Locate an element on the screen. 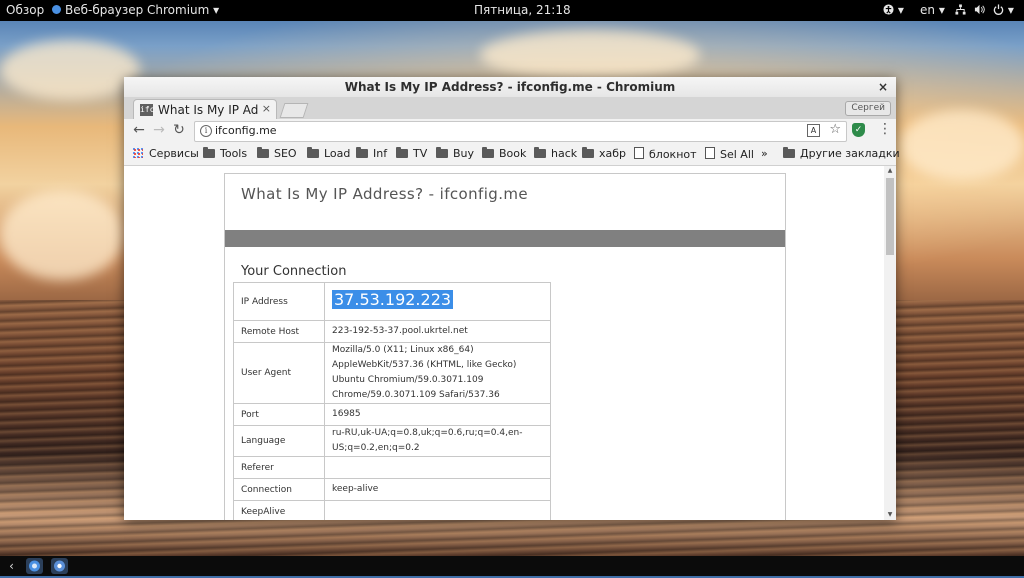 This screenshot has height=578, width=1024. chromium-dock-icon is located at coordinates (59, 566).